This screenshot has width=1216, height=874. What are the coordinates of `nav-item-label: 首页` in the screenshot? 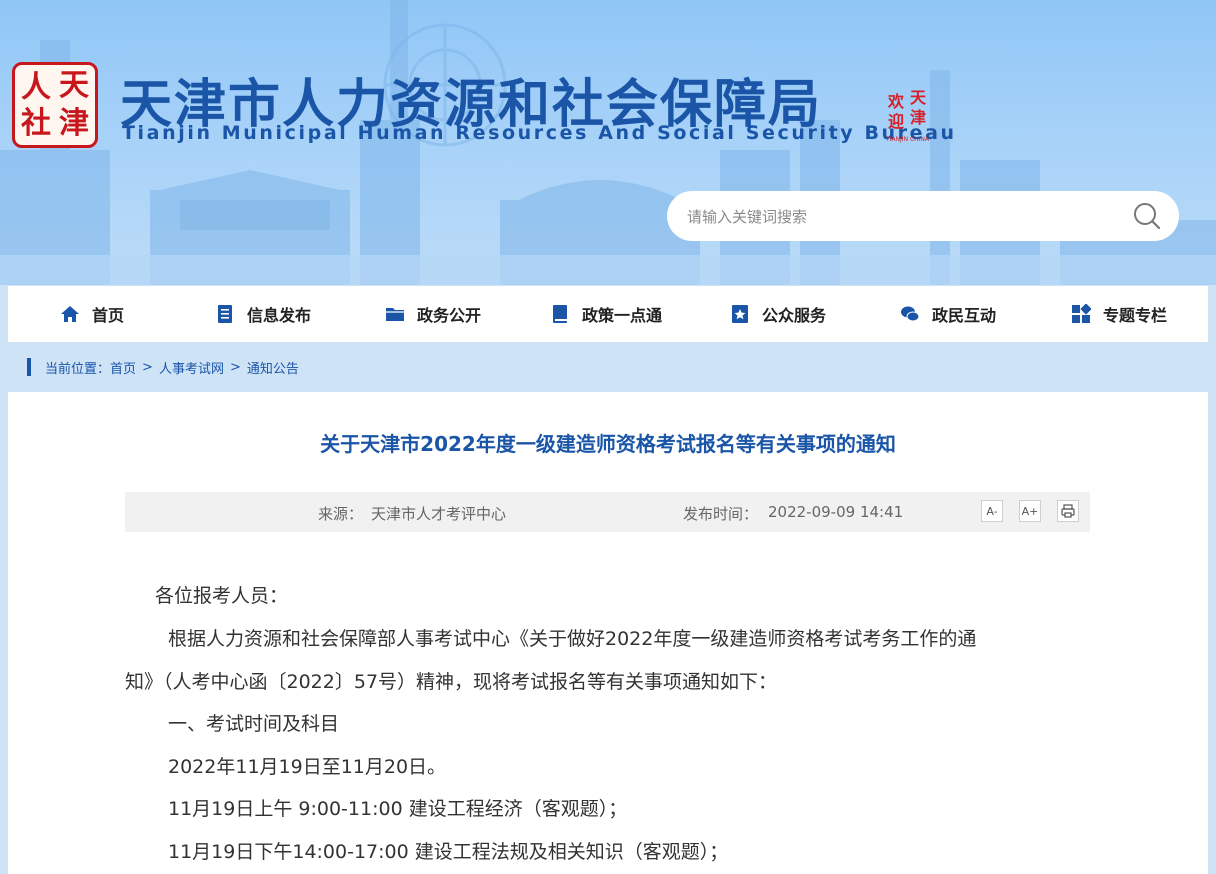 It's located at (108, 315).